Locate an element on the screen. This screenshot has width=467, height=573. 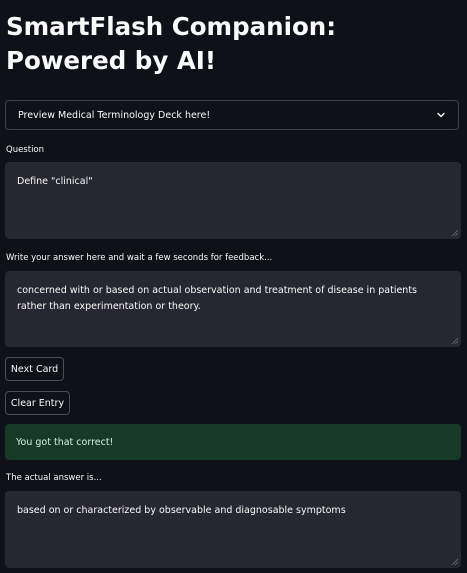
question-text: Define "clinical" is located at coordinates (55, 181).